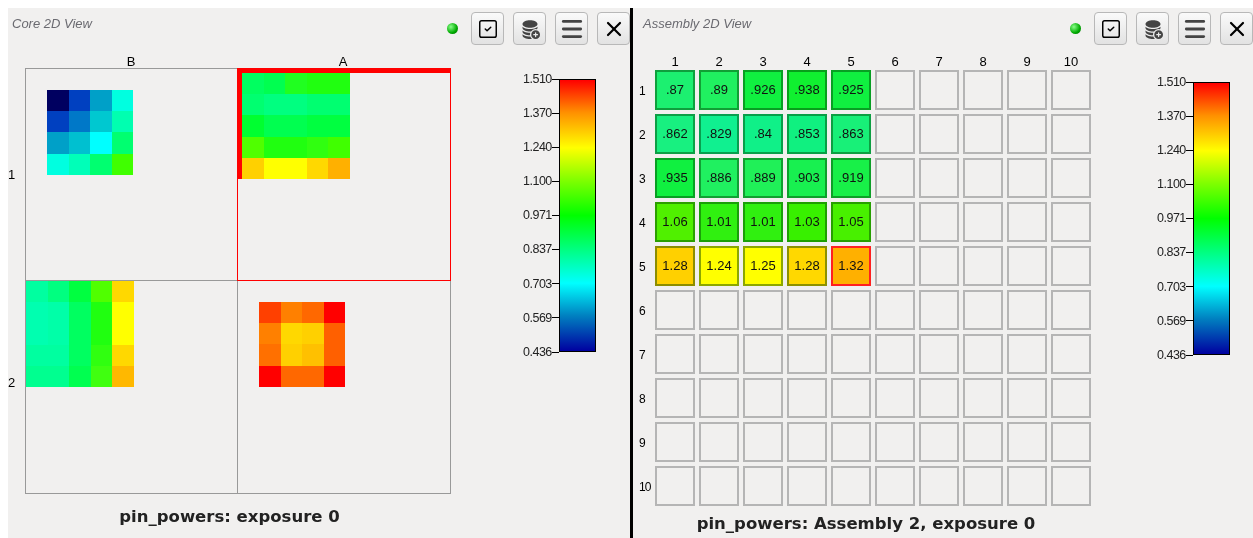  What do you see at coordinates (851, 90) in the screenshot?
I see `pin-value-cell: .925` at bounding box center [851, 90].